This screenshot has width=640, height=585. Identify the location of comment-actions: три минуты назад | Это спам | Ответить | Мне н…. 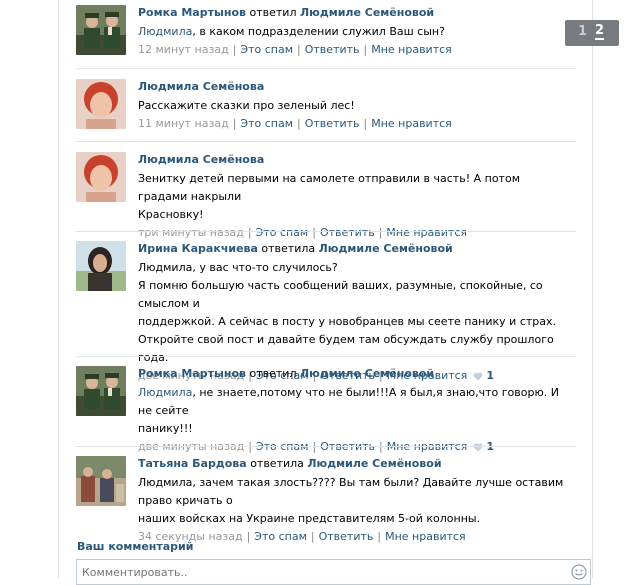
(353, 233).